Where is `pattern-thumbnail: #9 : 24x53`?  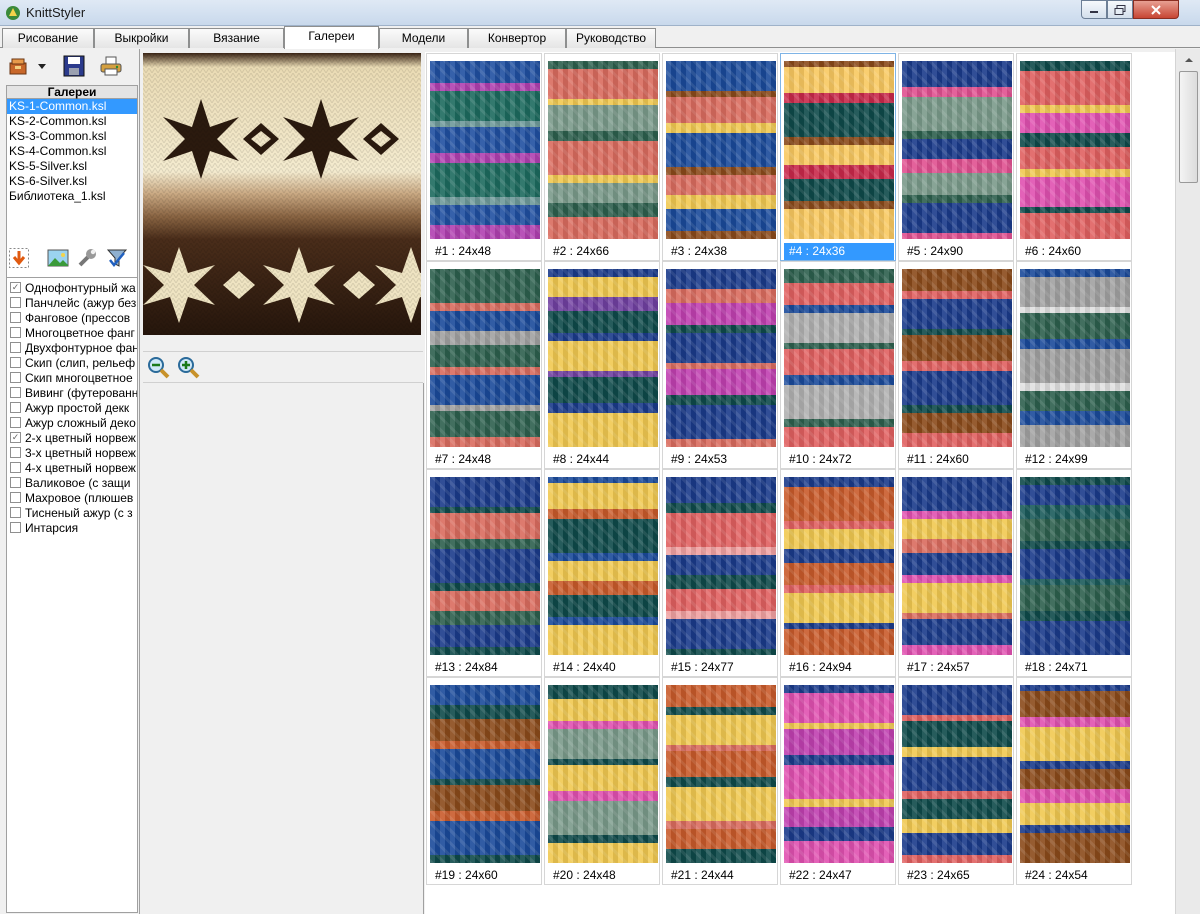
pattern-thumbnail: #9 : 24x53 is located at coordinates (720, 365).